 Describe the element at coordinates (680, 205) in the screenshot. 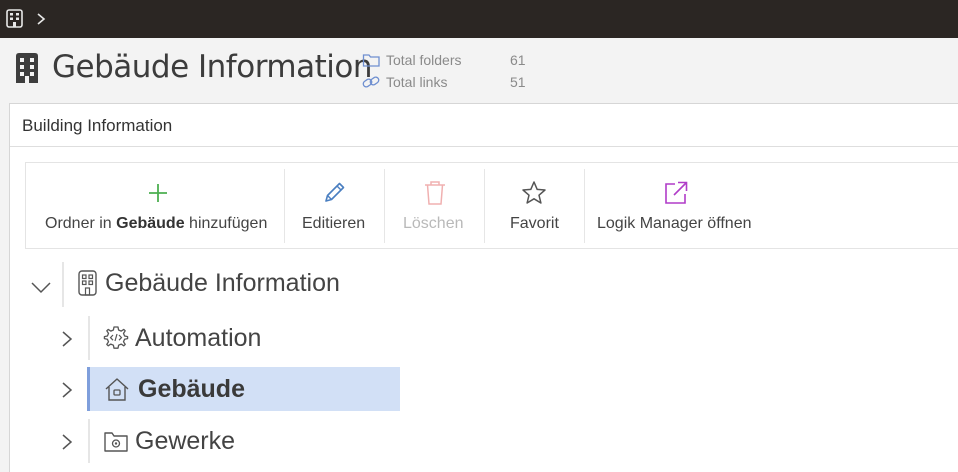

I see `open-logic-manager-button: Logik Manager öffnen` at that location.